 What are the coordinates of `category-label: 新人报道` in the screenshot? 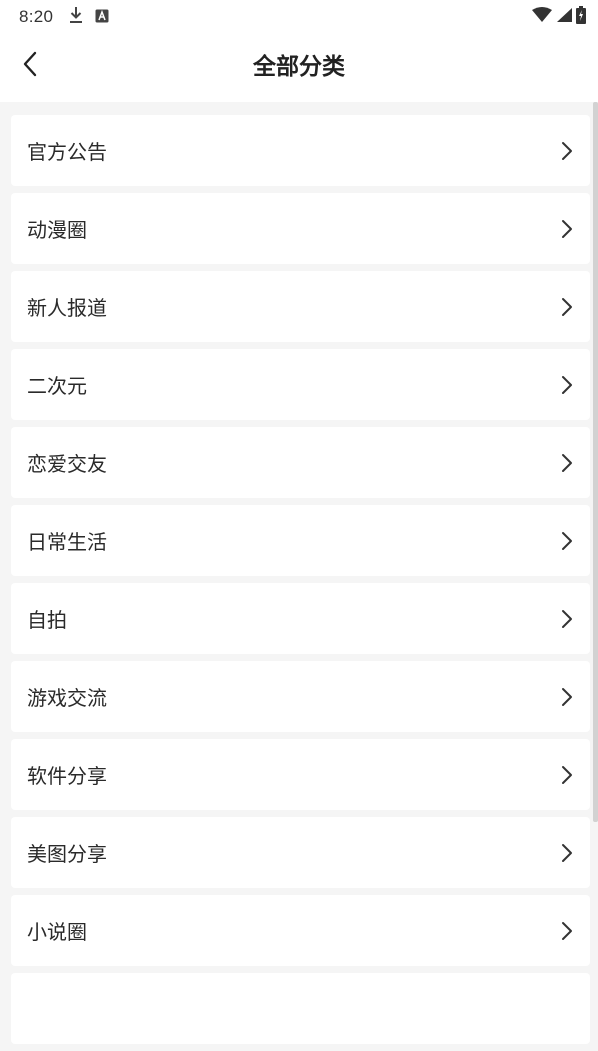 It's located at (67, 308).